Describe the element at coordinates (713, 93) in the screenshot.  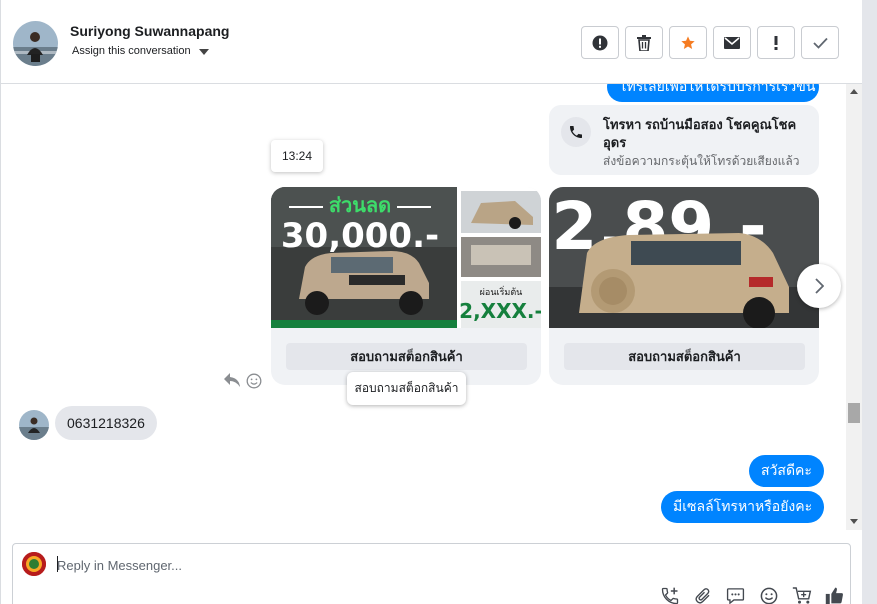
I see `outgoing-message-bubble: โทรเลยเพื่อให้ได้รับบริการเร็วขึ้น` at that location.